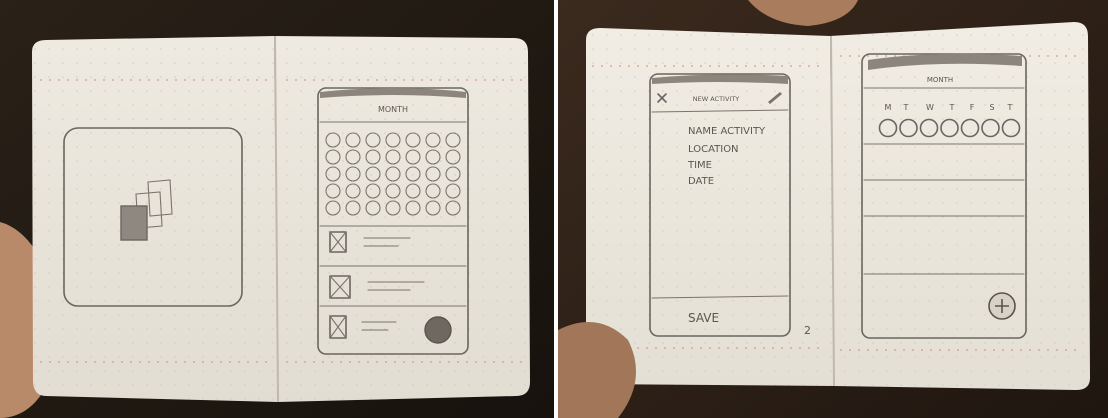 The image size is (1108, 418). Describe the element at coordinates (930, 107) in the screenshot. I see `weekday-label: W` at that location.